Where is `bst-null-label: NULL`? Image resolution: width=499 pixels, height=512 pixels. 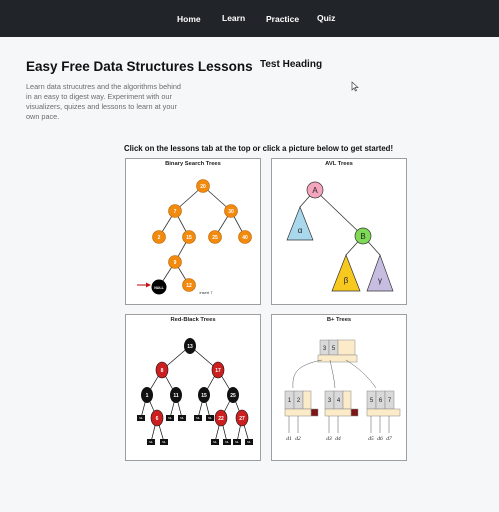 bst-null-label: NULL is located at coordinates (159, 288).